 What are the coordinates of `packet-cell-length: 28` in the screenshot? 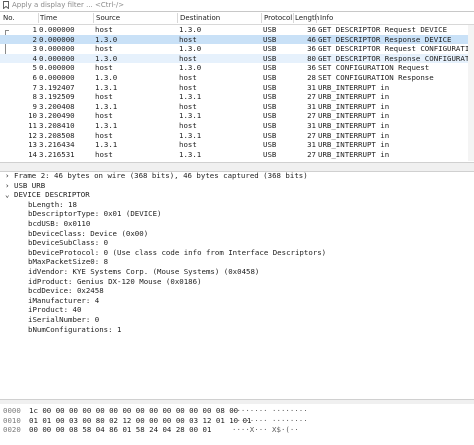 It's located at (311, 77).